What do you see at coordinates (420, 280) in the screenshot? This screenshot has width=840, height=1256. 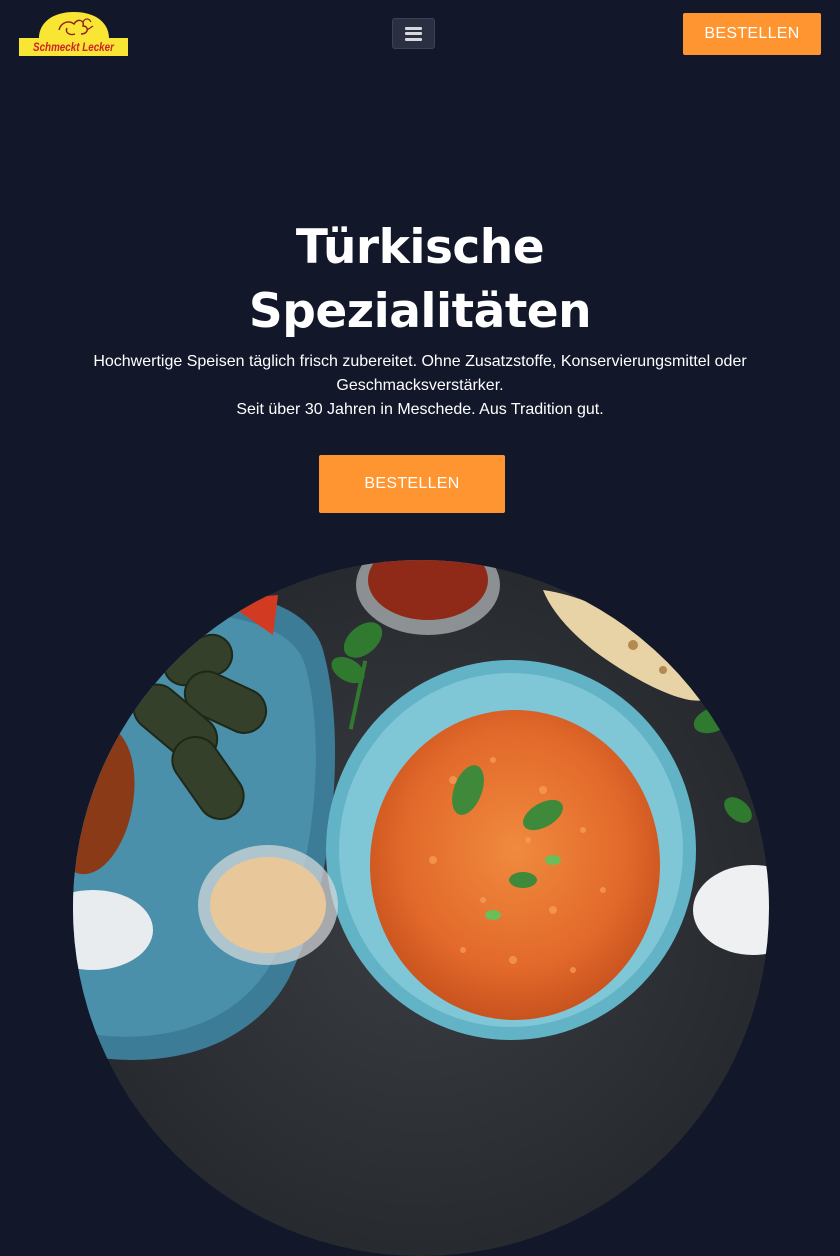 I see `hero-title: Türkische Spezialitäten` at bounding box center [420, 280].